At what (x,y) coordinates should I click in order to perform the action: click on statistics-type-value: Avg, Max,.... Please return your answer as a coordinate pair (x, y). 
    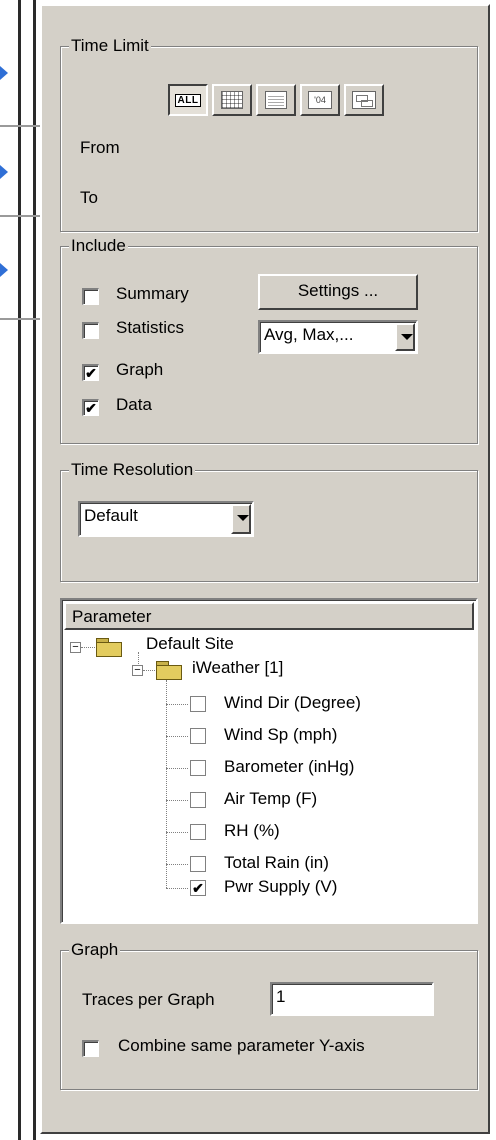
    Looking at the image, I should click on (309, 334).